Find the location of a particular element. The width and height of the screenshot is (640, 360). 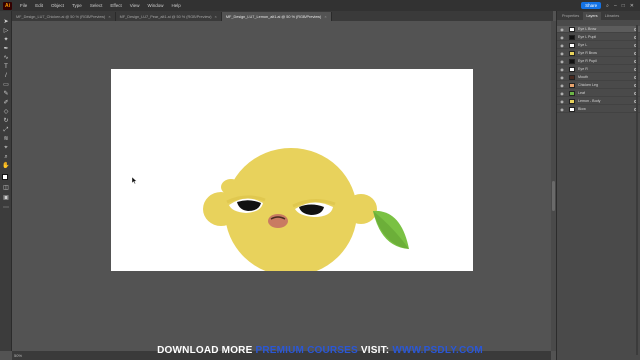

menu-help: Help is located at coordinates (175, 5).